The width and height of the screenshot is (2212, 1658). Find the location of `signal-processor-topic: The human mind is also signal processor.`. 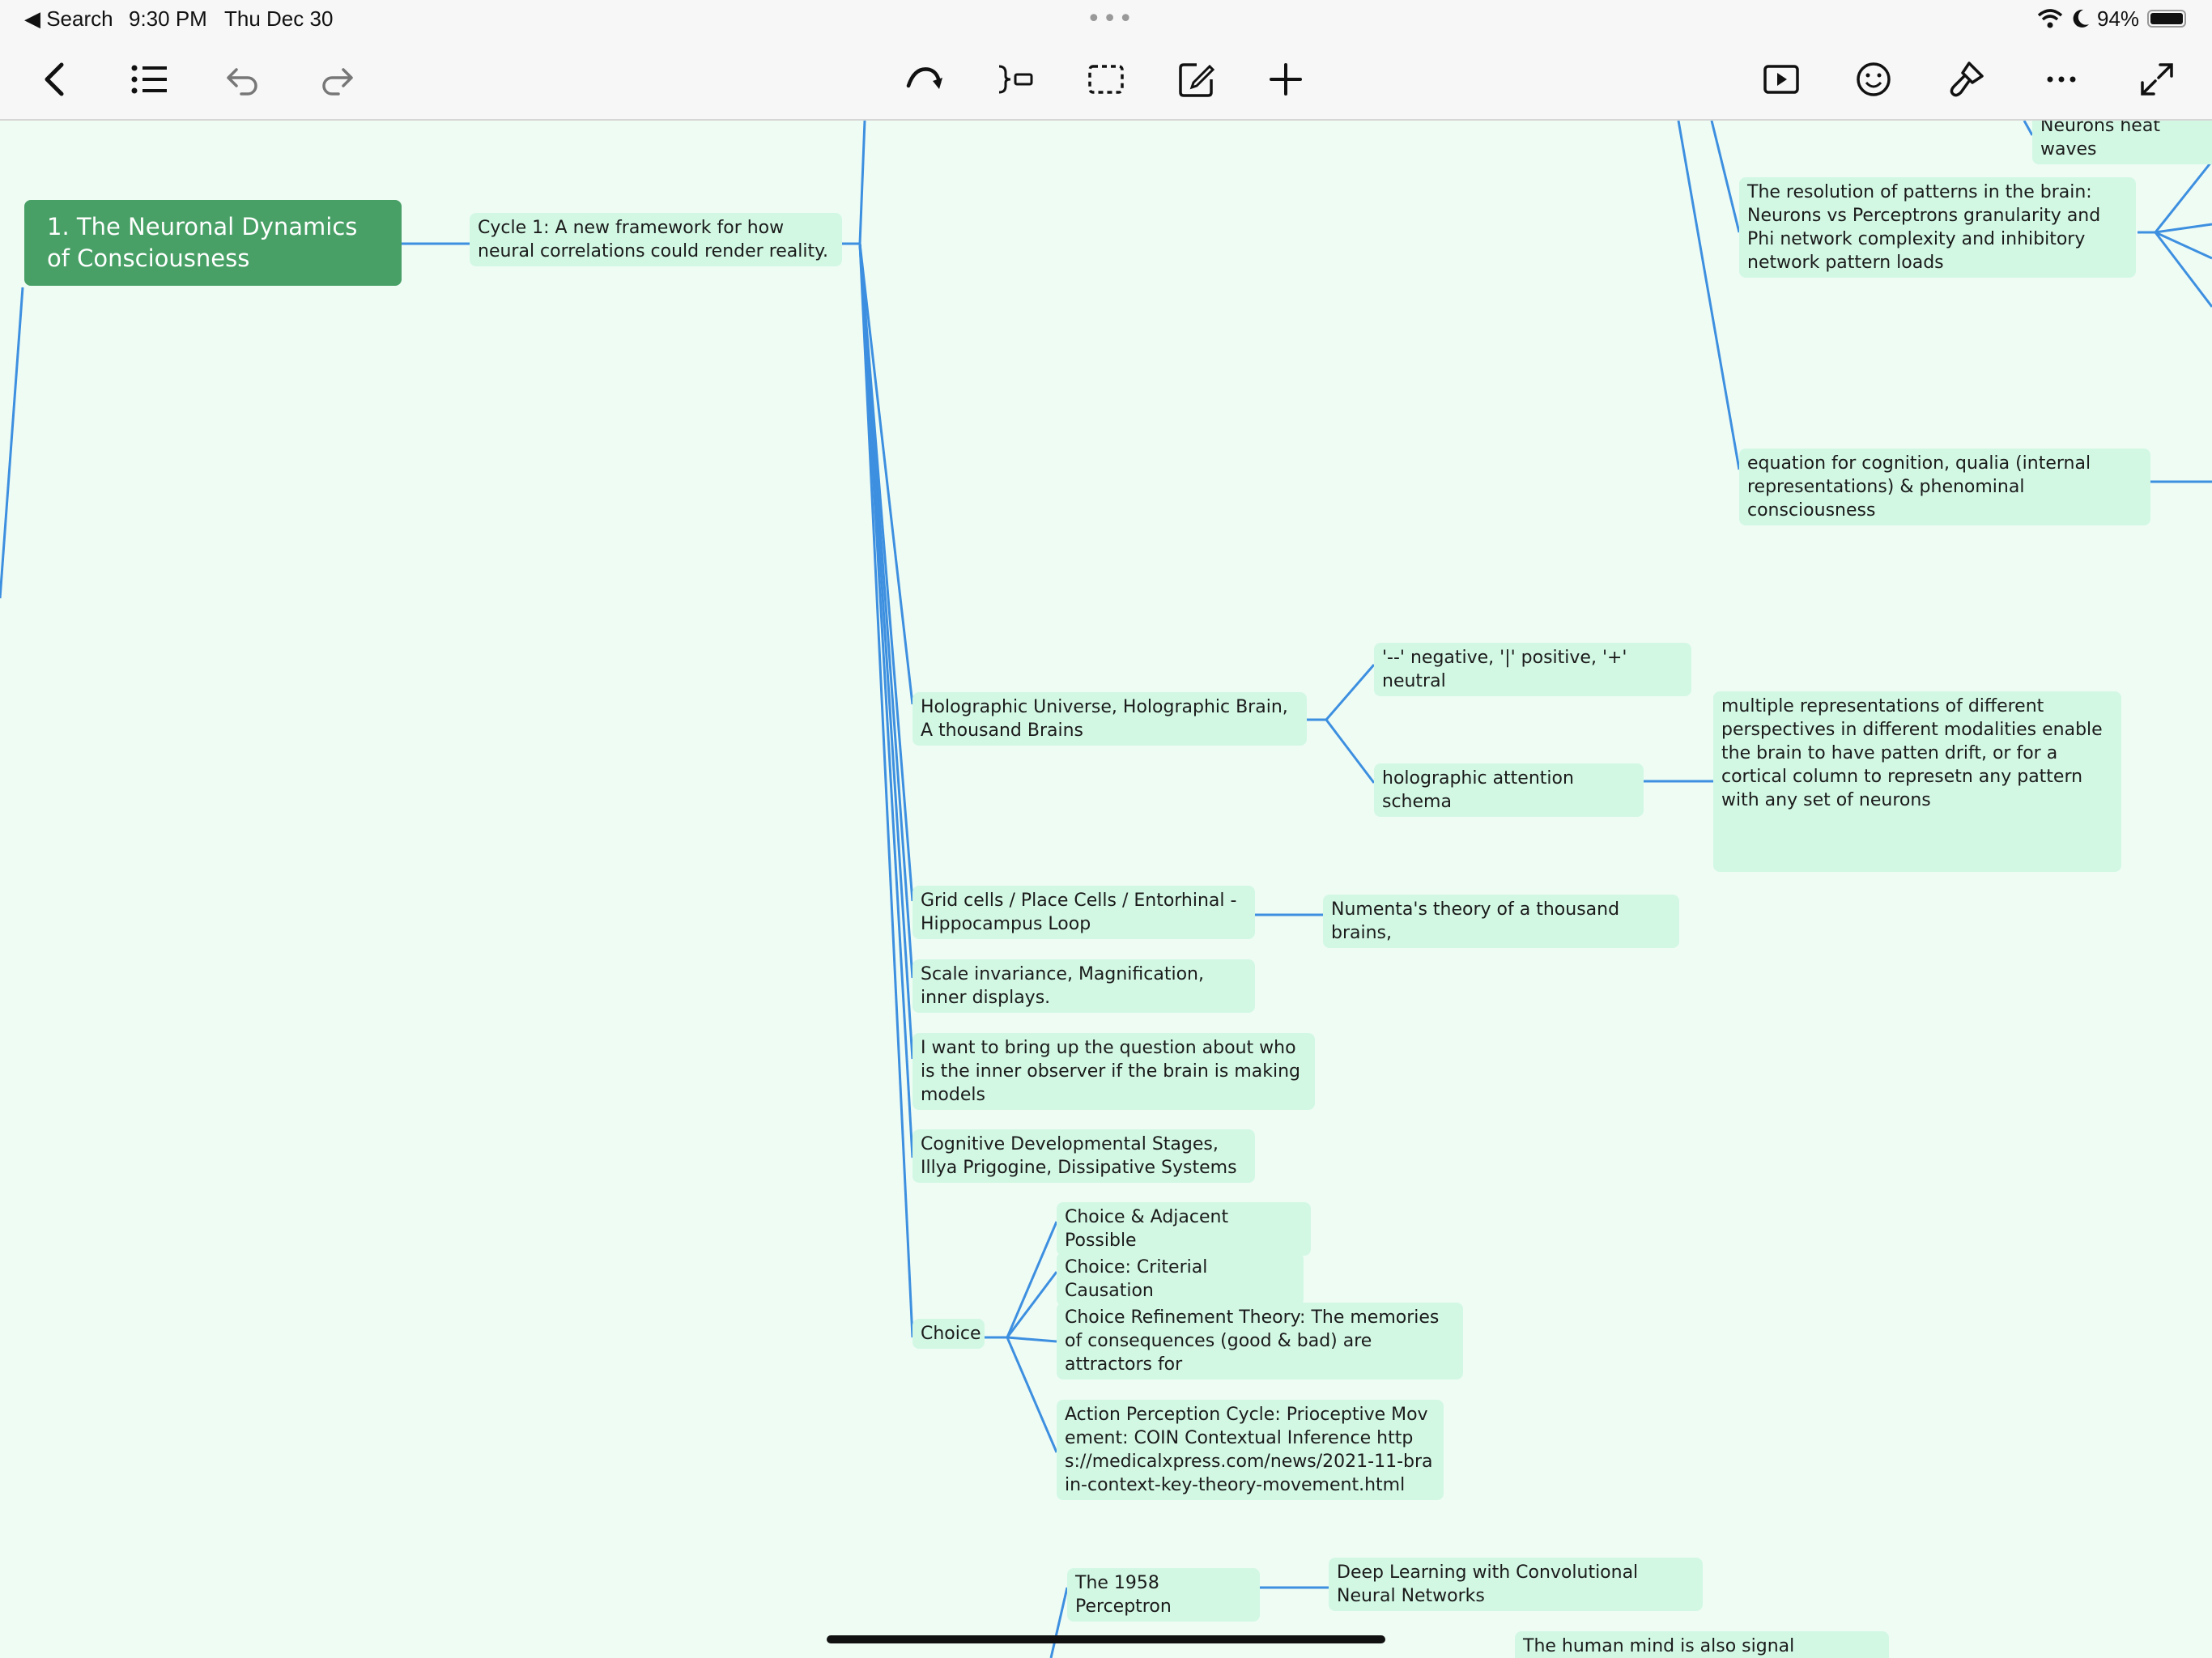

signal-processor-topic: The human mind is also signal processor. is located at coordinates (1702, 1644).